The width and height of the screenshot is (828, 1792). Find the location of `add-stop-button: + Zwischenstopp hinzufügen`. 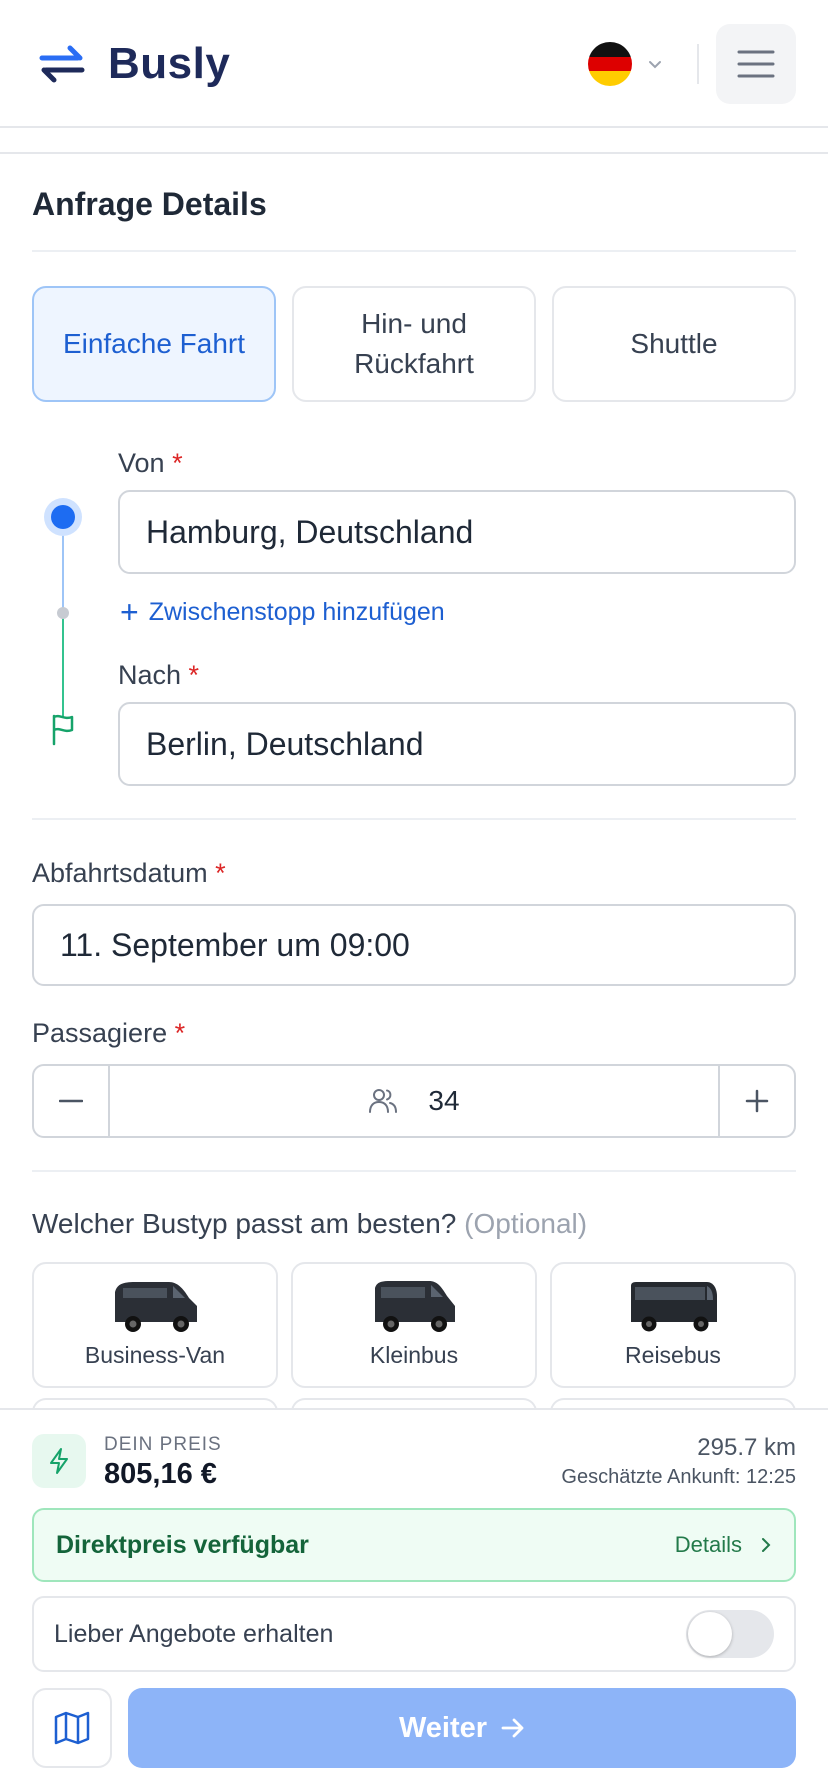

add-stop-button: + Zwischenstopp hinzufügen is located at coordinates (282, 612).